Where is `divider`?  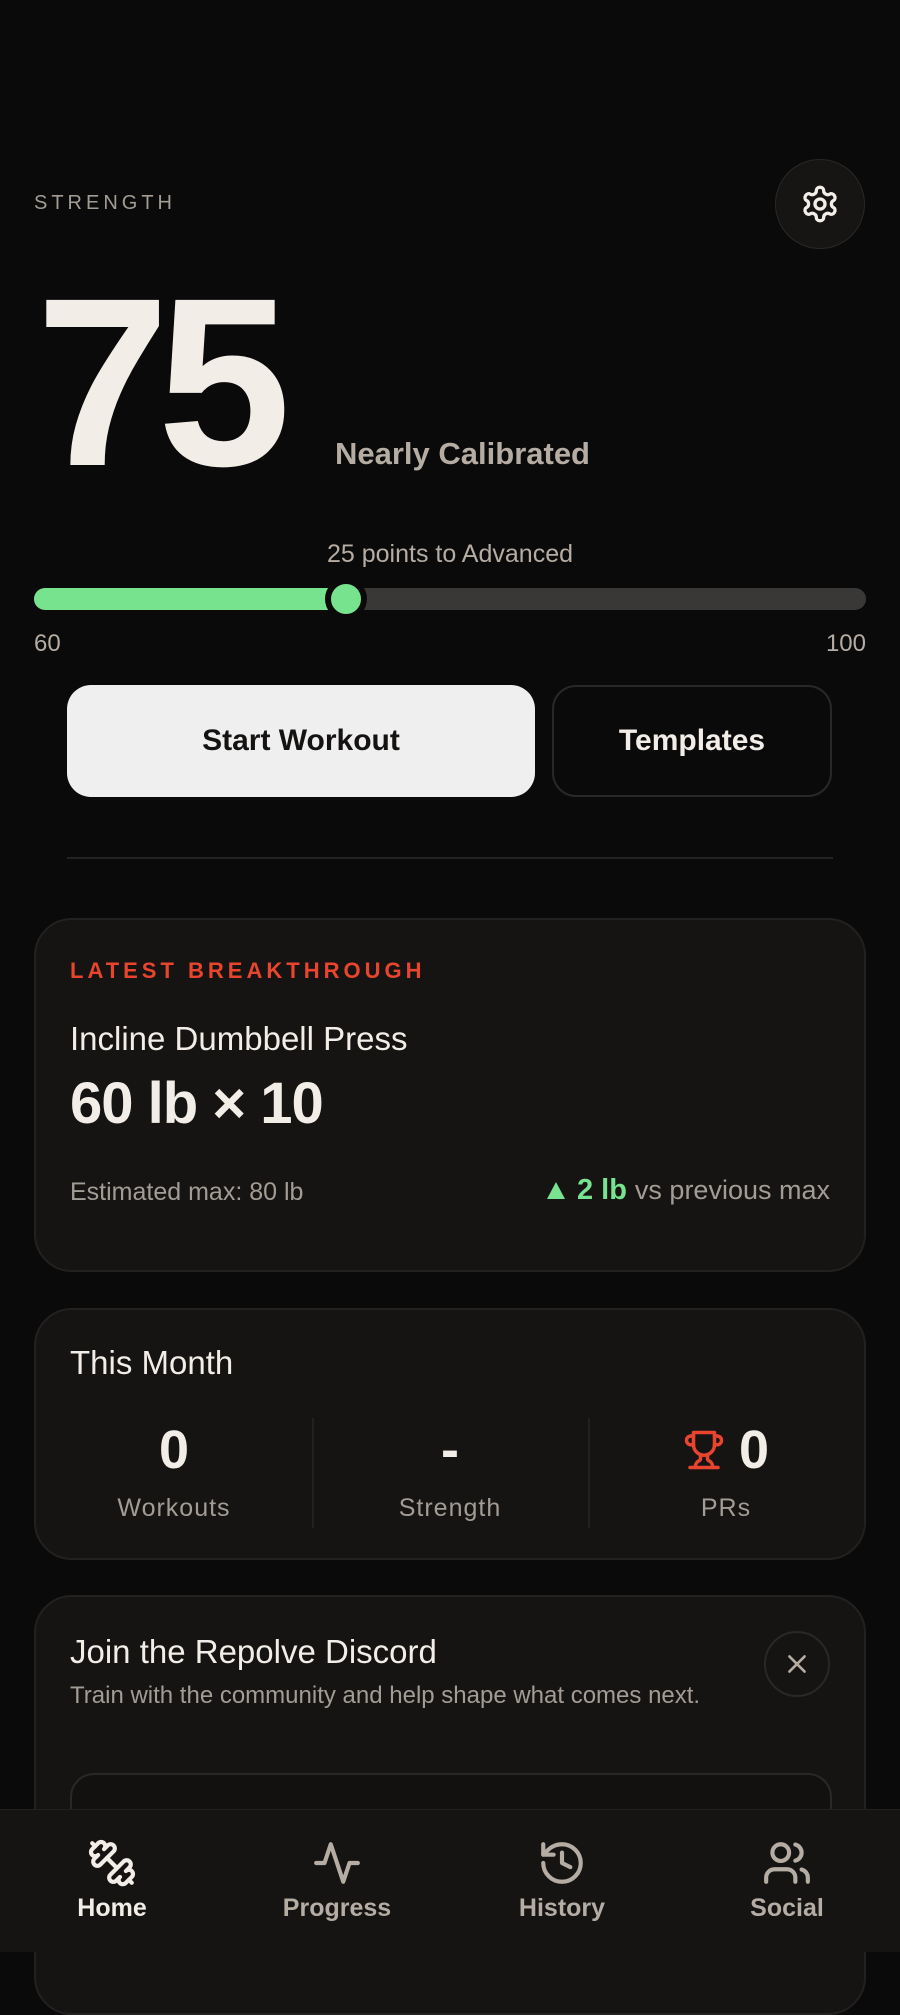
divider is located at coordinates (450, 858).